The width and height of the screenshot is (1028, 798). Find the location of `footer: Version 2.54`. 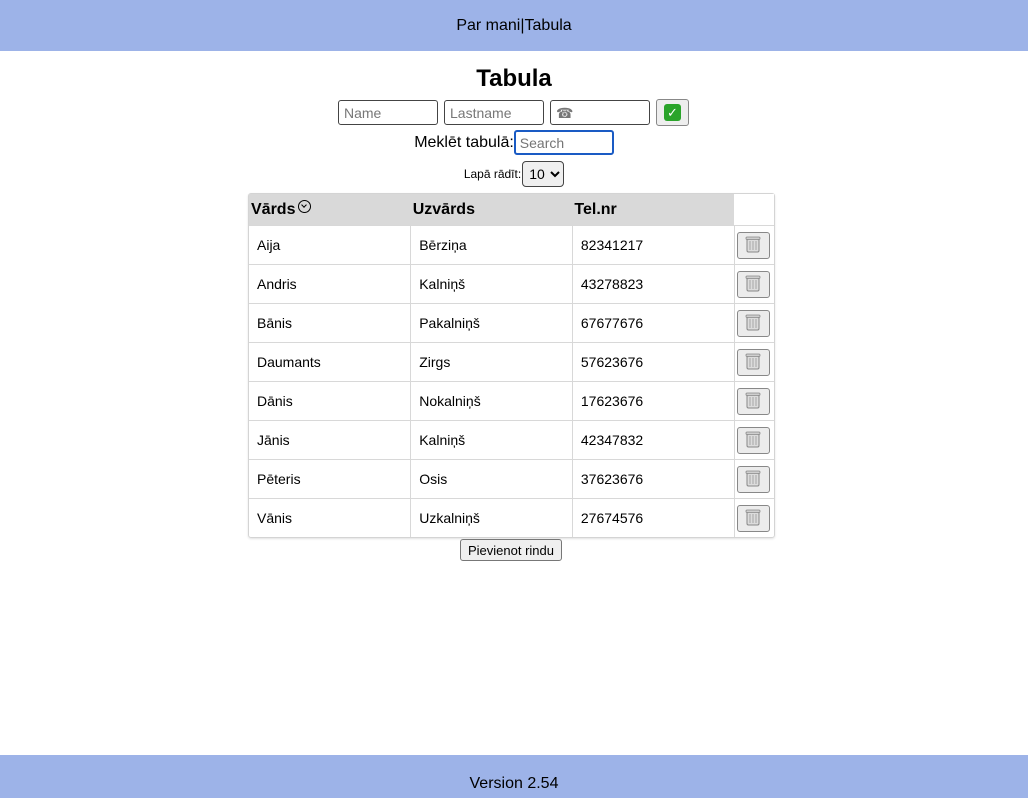

footer: Version 2.54 is located at coordinates (514, 776).